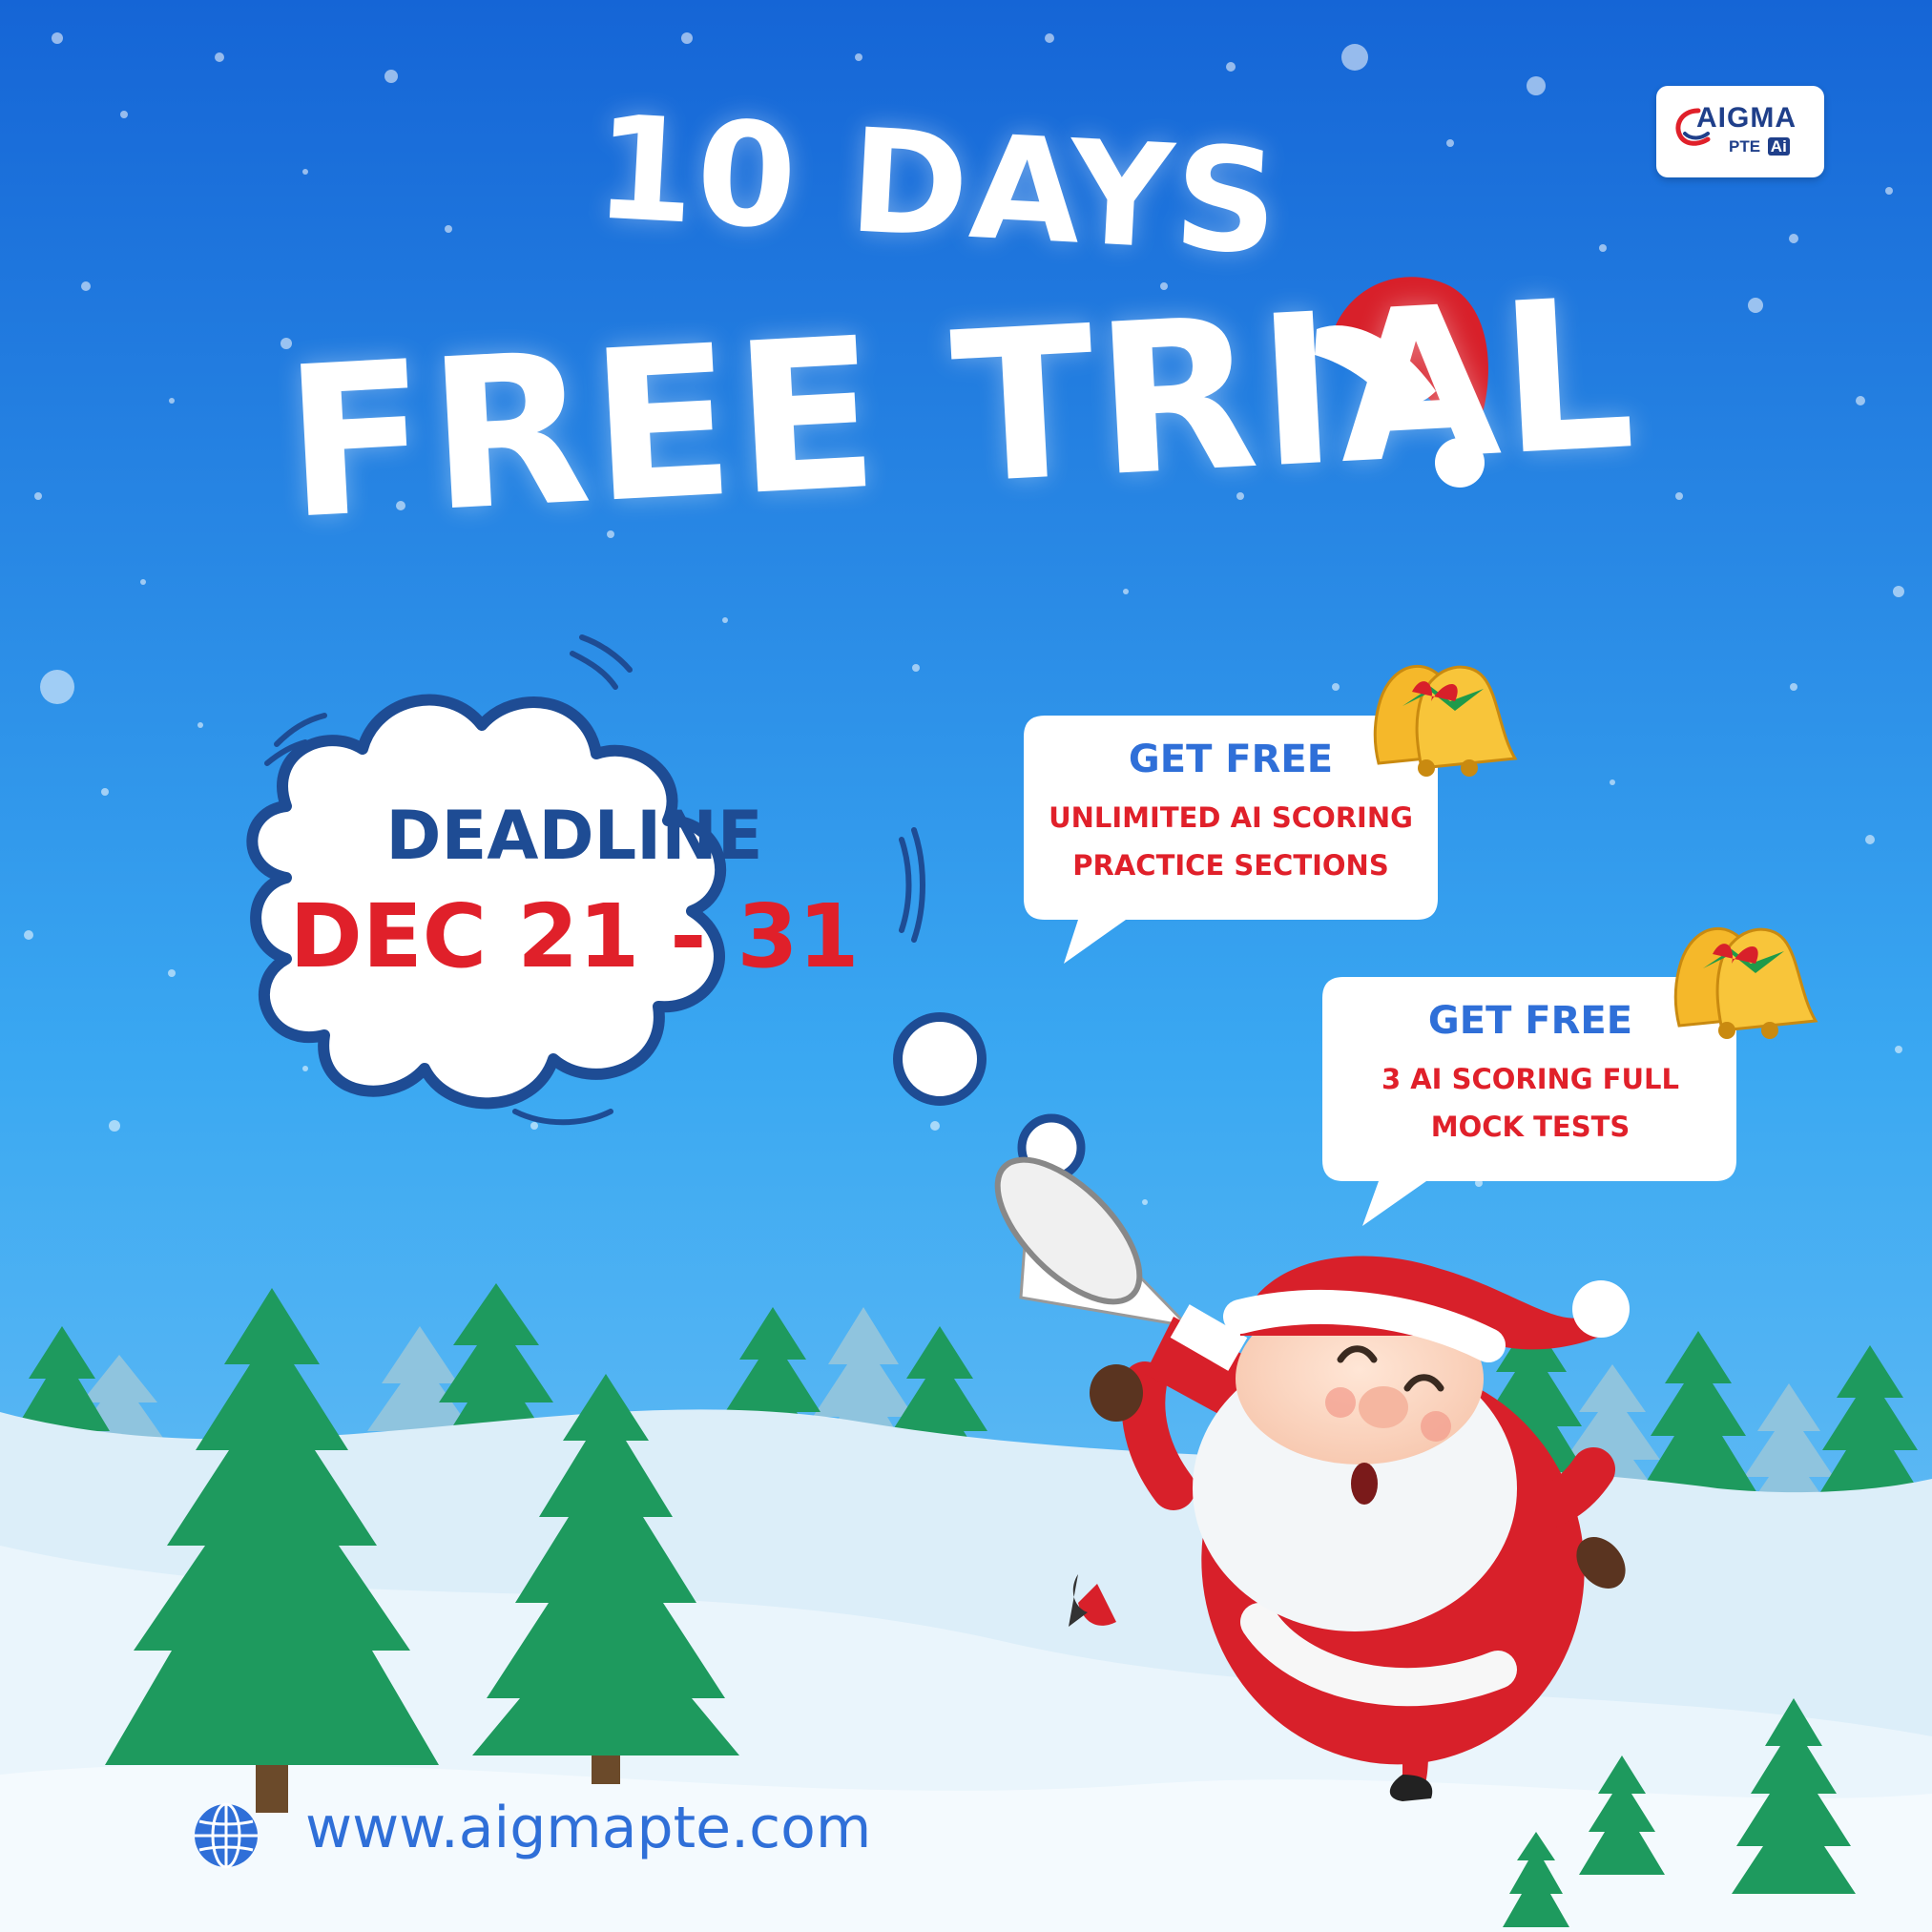 This screenshot has height=1932, width=1932. Describe the element at coordinates (1230, 865) in the screenshot. I see `offer-1-line-2: PRACTICE SECTIONS` at that location.